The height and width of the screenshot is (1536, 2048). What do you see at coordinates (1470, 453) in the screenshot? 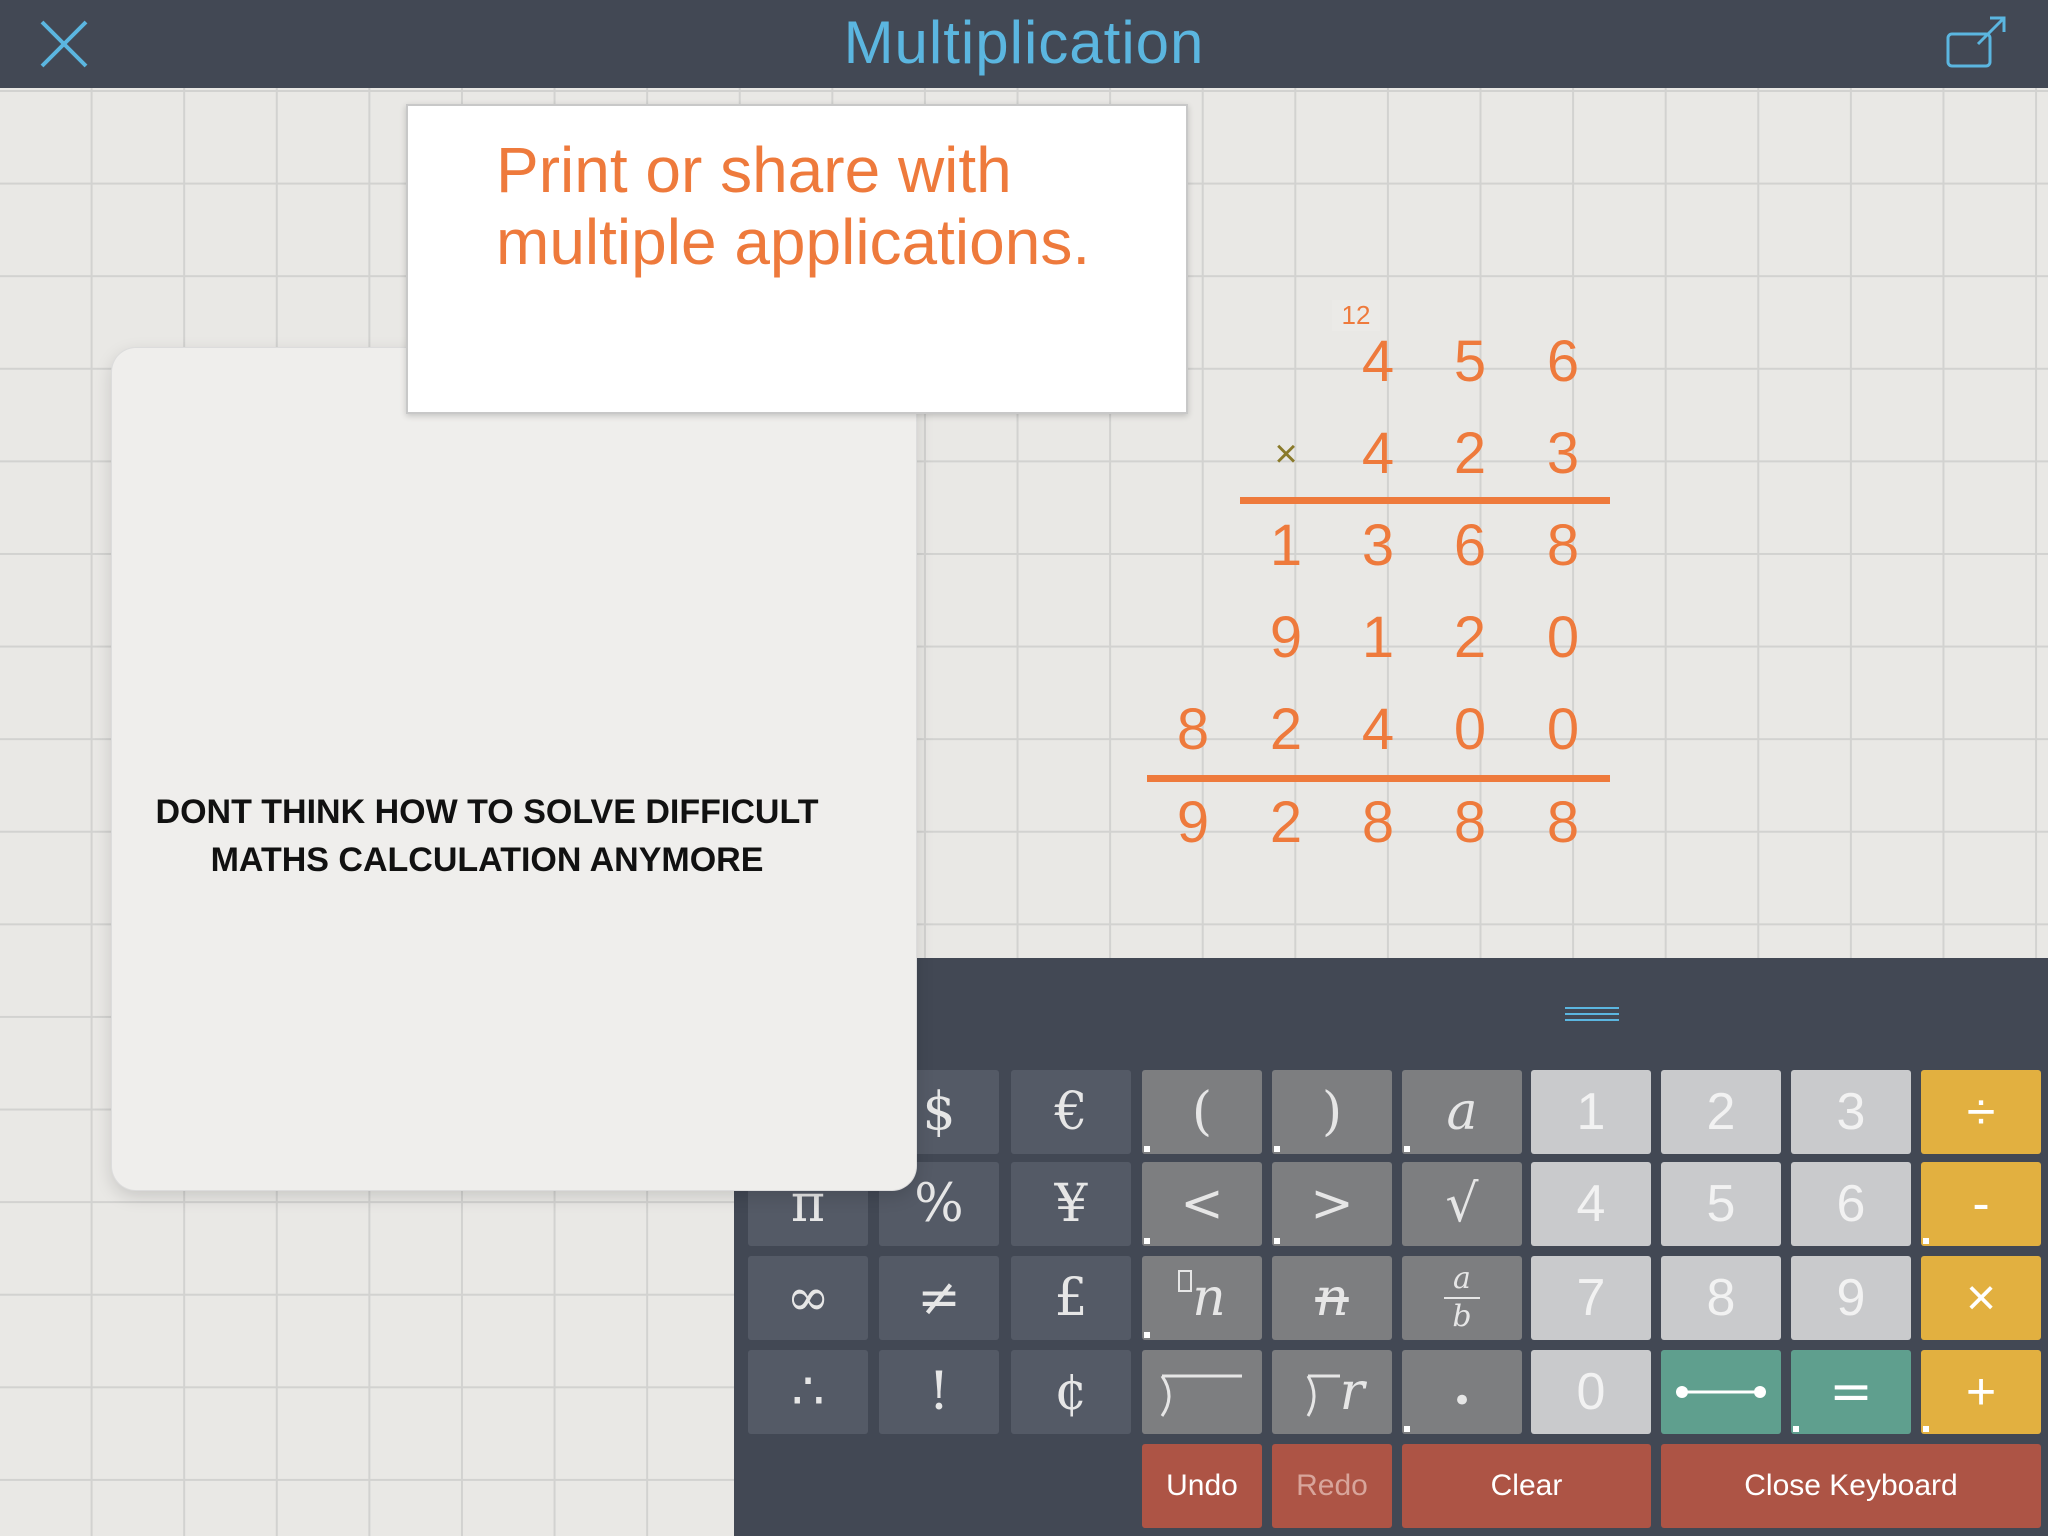
I see `multiplier-digit: 2` at bounding box center [1470, 453].